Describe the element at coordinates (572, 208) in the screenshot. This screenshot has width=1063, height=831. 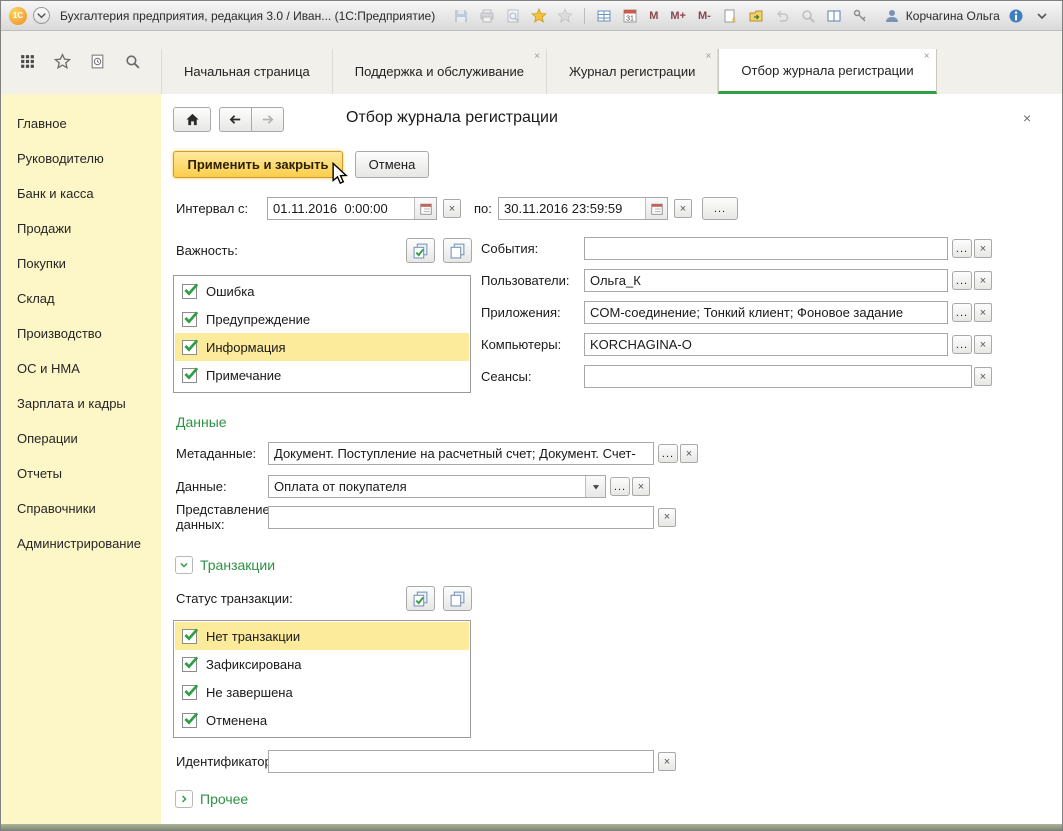
I see `interval-to-input` at that location.